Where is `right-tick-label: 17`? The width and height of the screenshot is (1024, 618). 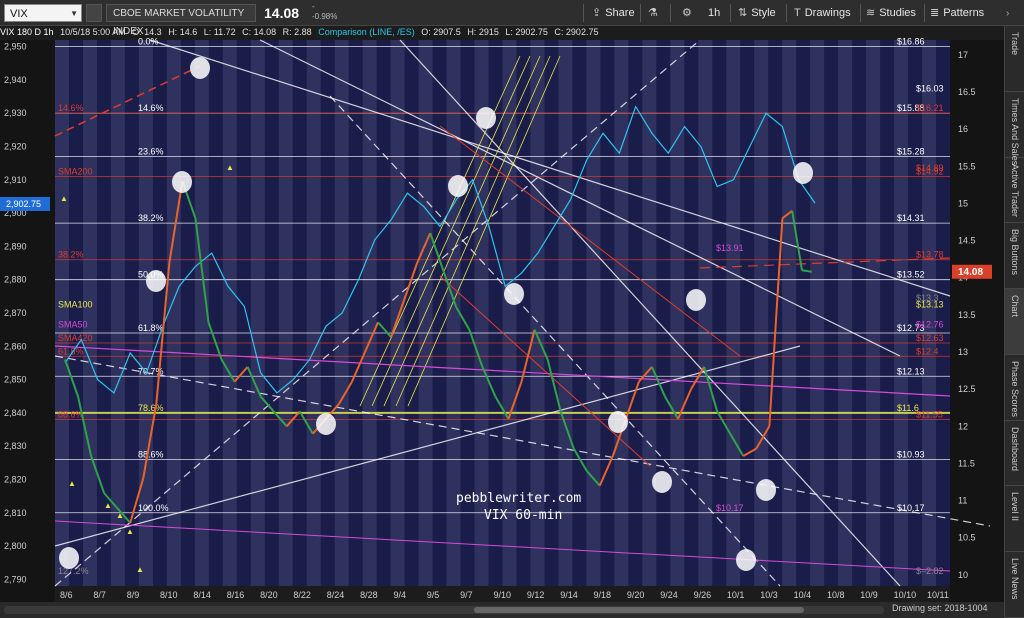 right-tick-label: 17 is located at coordinates (963, 55).